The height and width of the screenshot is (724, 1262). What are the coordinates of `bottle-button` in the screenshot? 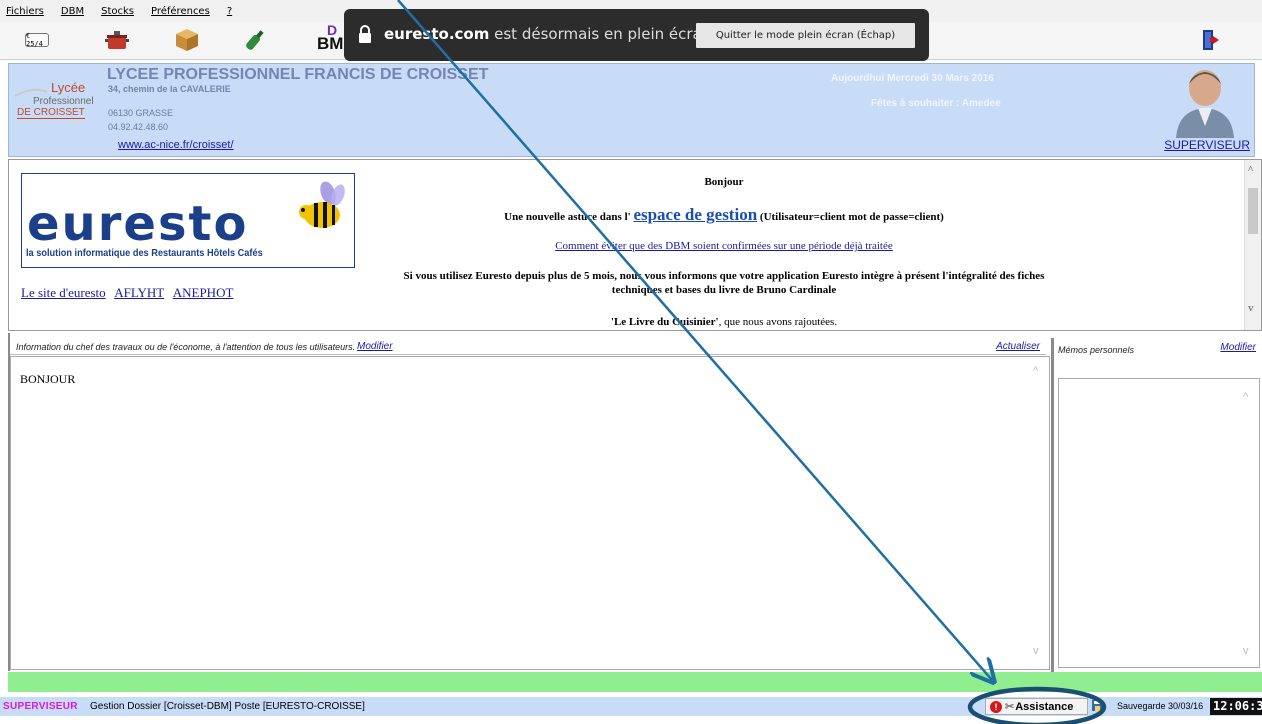 It's located at (255, 40).